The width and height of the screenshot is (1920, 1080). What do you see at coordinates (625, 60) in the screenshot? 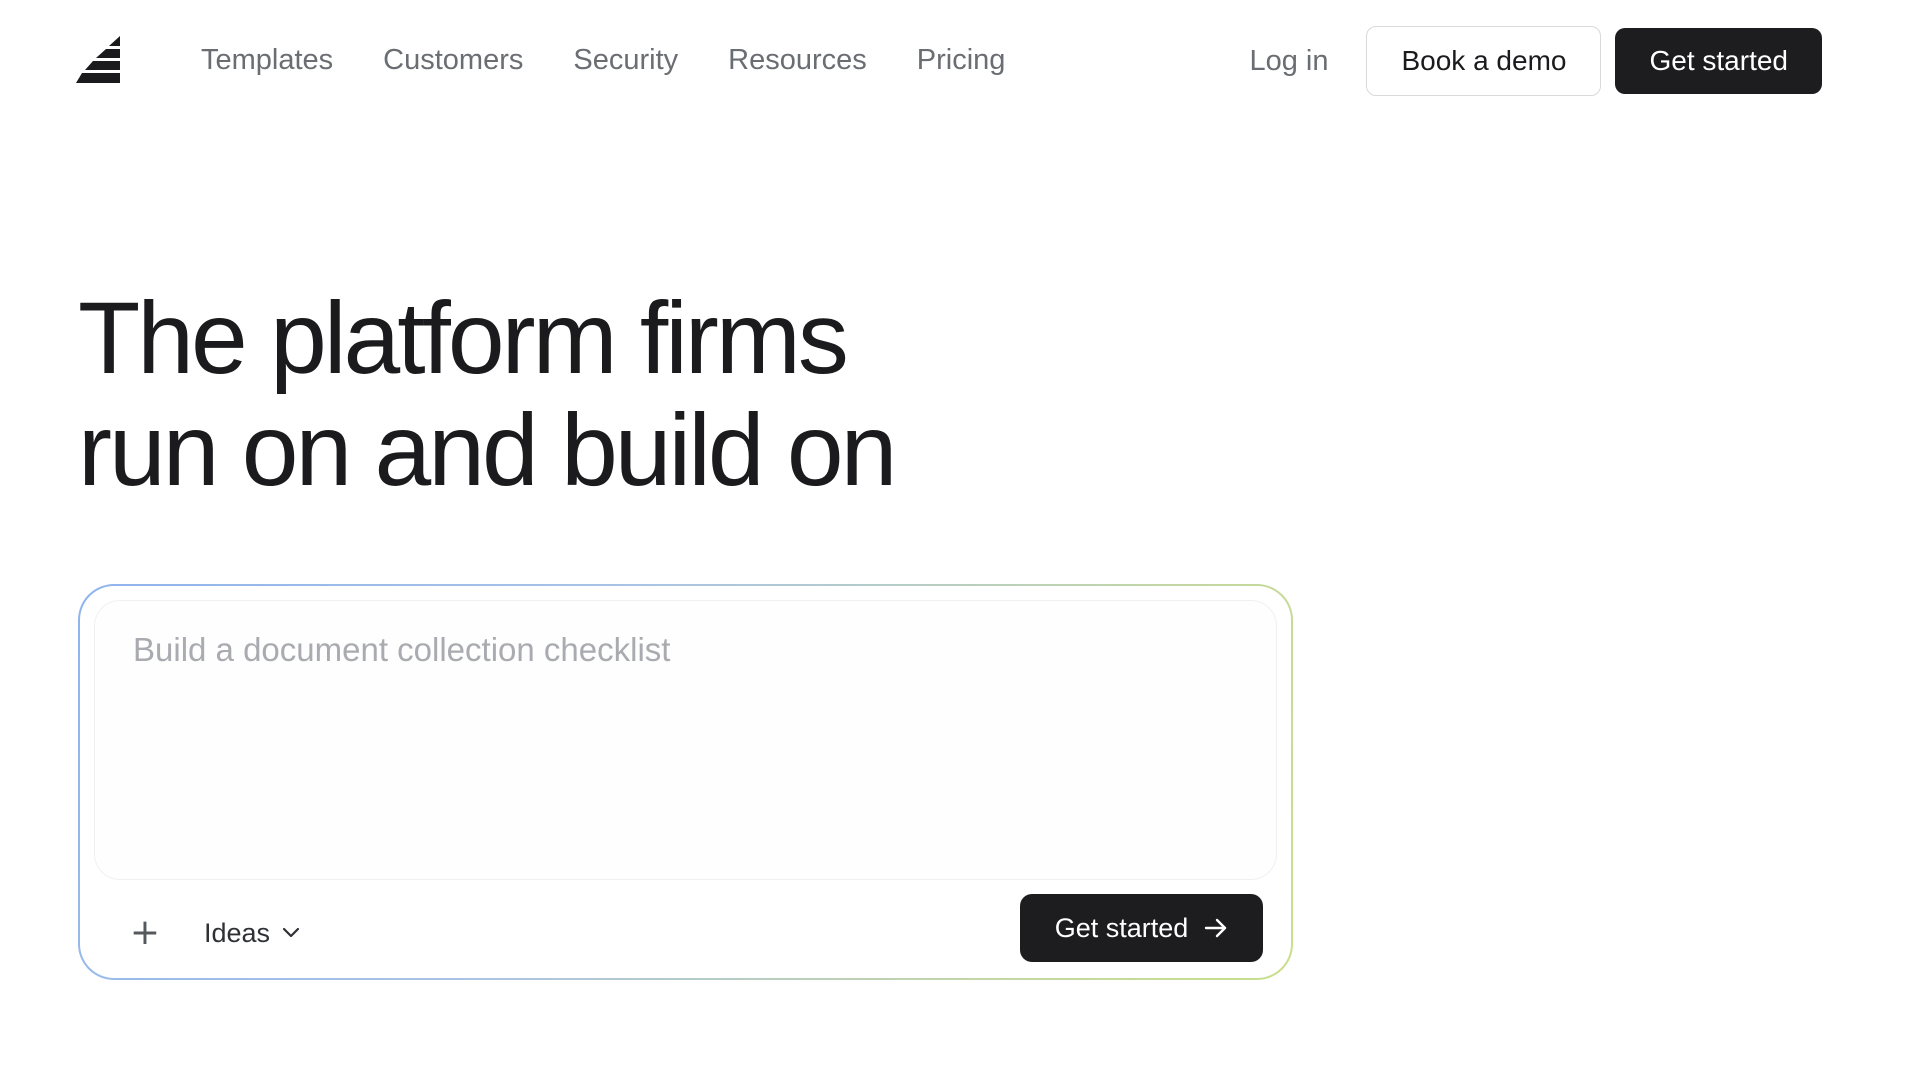
I see `nav-link-security: Security` at bounding box center [625, 60].